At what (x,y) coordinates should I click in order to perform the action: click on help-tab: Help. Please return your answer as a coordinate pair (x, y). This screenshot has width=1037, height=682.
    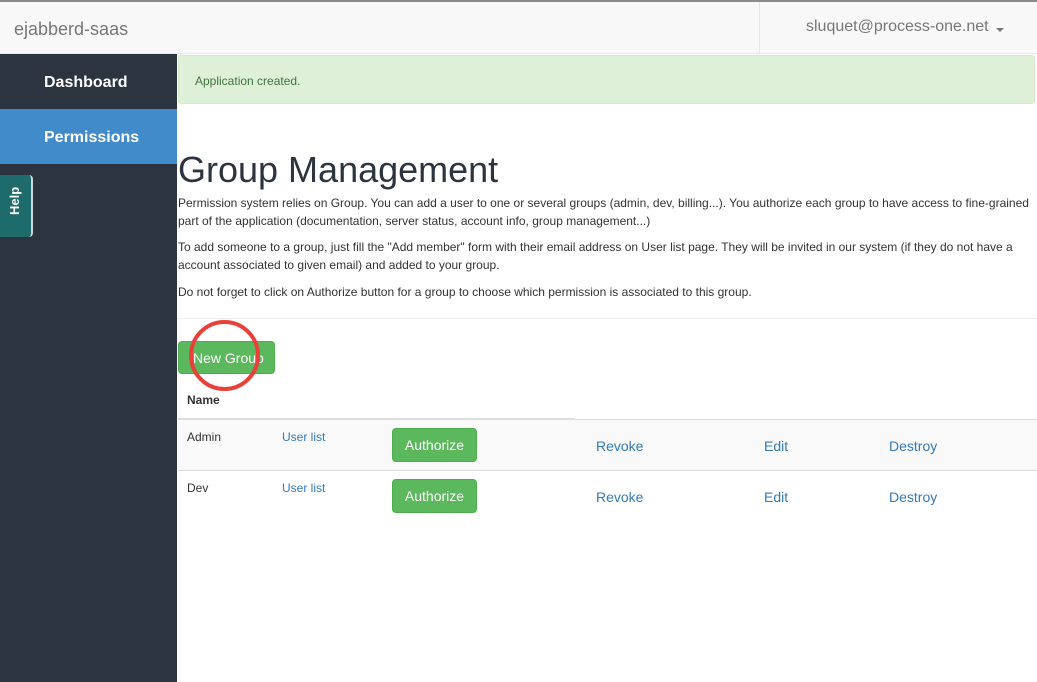
    Looking at the image, I should click on (16, 206).